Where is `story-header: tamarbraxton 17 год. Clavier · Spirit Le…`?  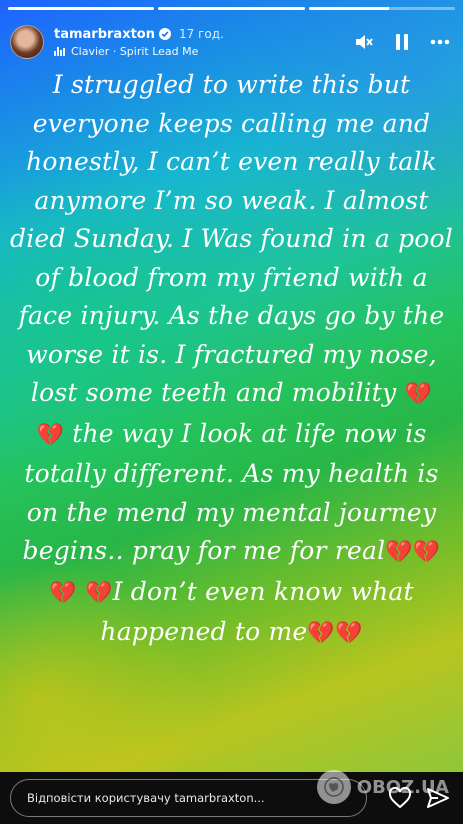
story-header: tamarbraxton 17 год. Clavier · Spirit Le… is located at coordinates (230, 42).